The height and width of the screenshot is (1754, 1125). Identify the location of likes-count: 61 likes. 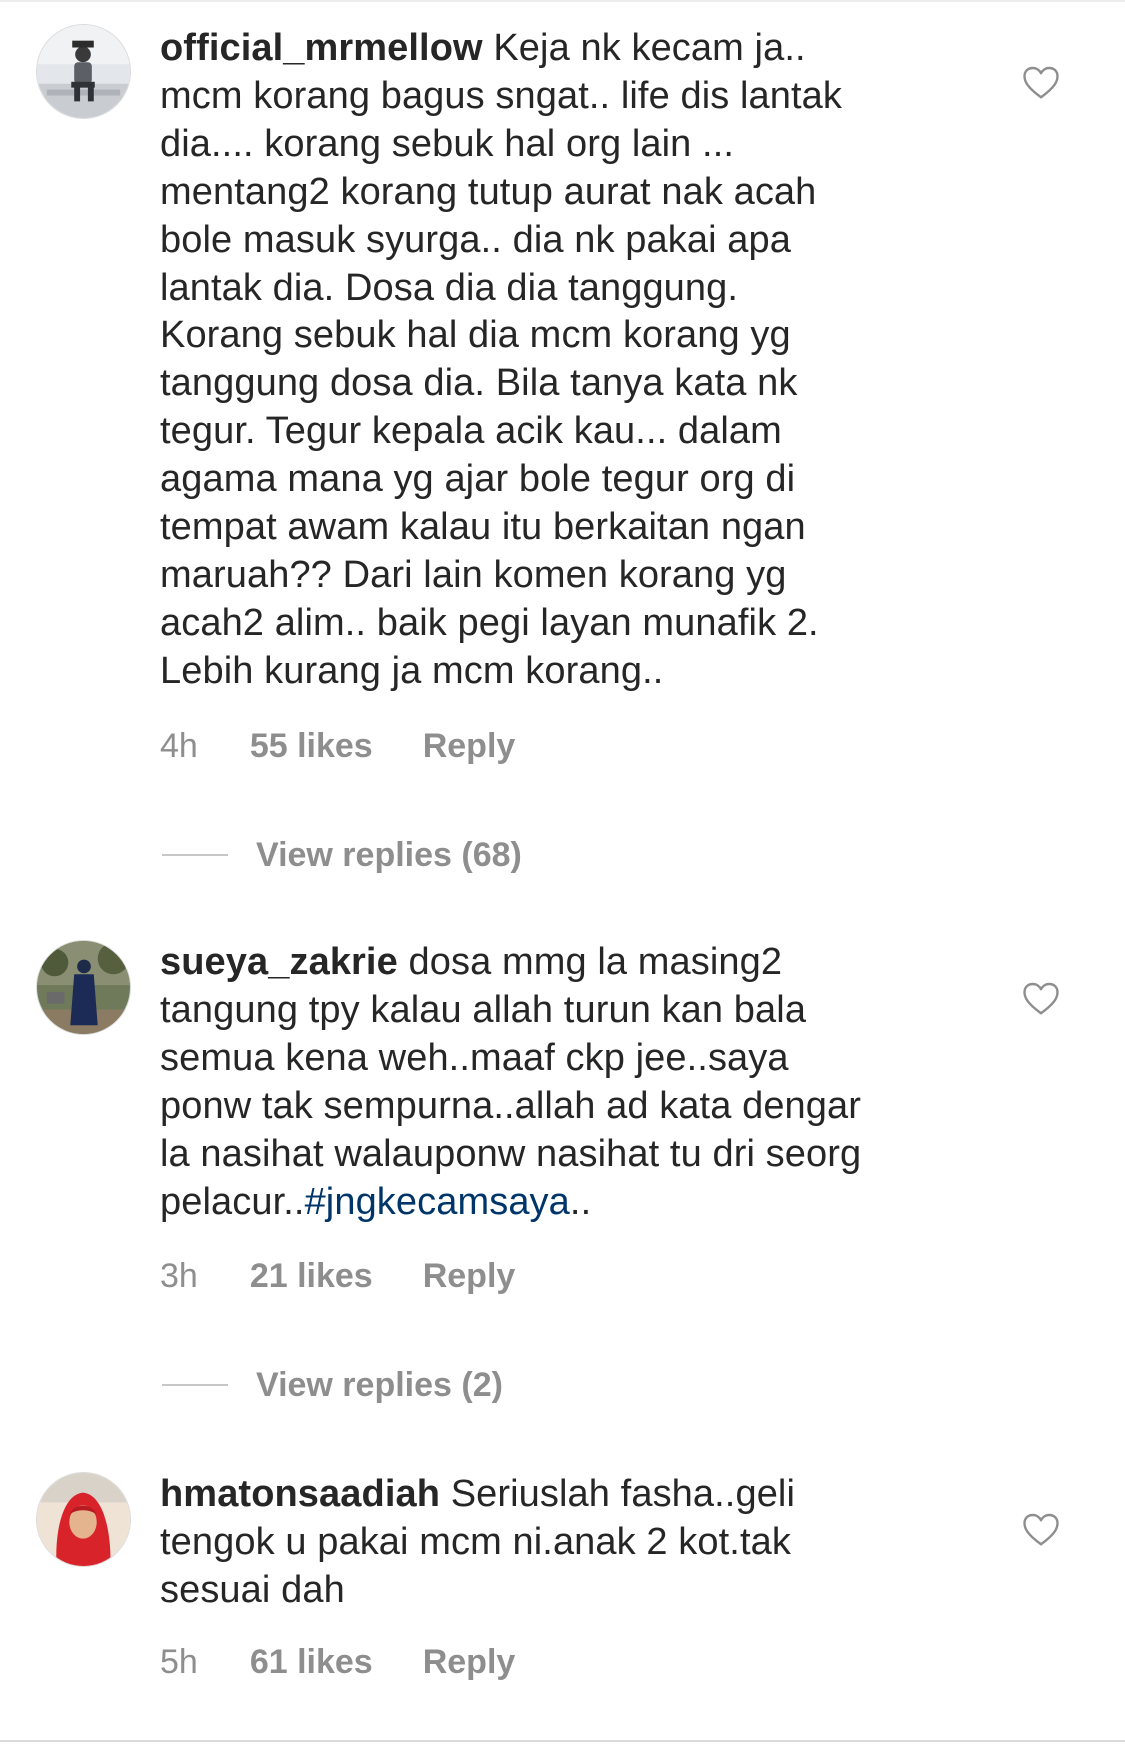
(311, 1662).